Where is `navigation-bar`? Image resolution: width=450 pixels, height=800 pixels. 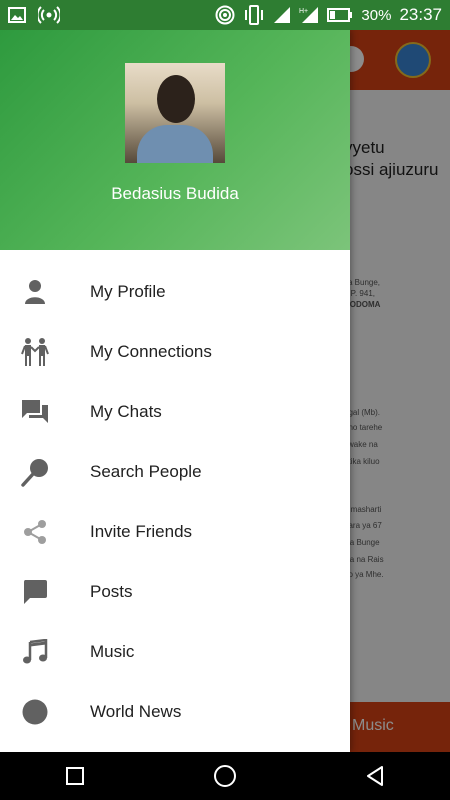
navigation-bar is located at coordinates (225, 776).